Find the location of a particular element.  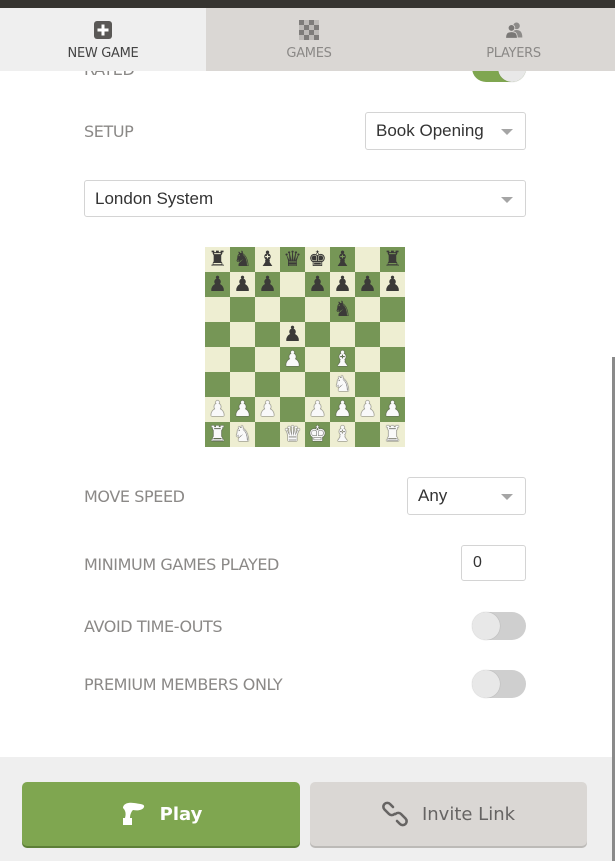

square-b2: ♟ is located at coordinates (242, 409).